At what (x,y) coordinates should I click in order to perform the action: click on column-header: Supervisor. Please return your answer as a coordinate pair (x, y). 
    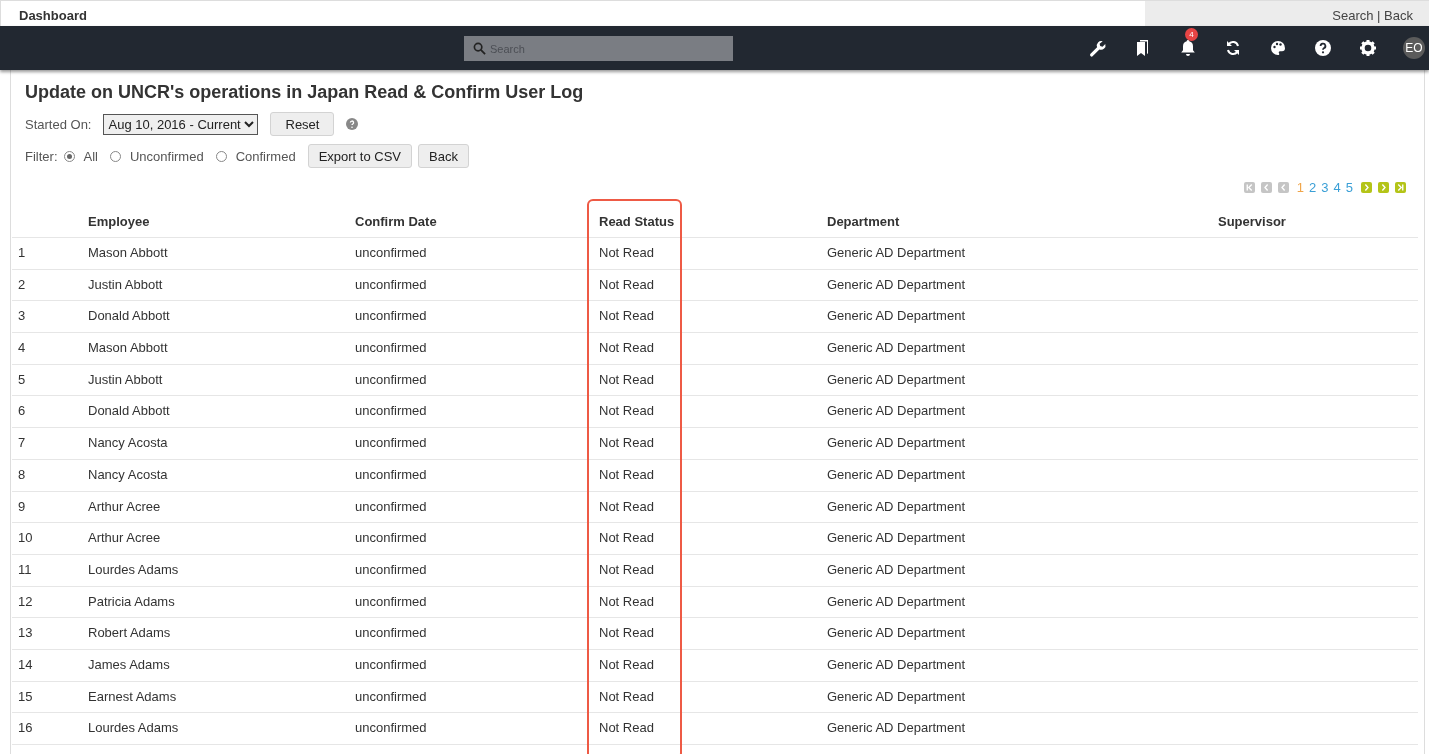
    Looking at the image, I should click on (1318, 222).